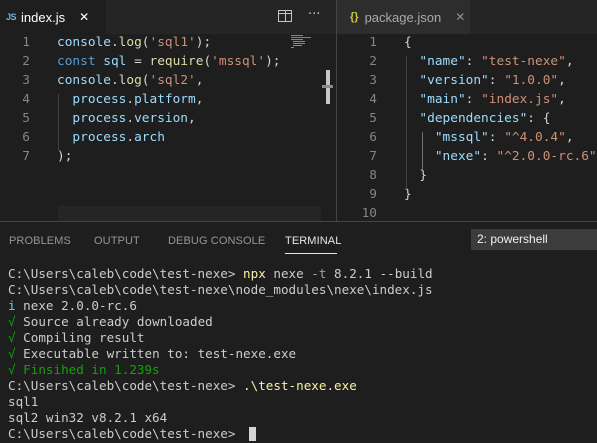 This screenshot has width=597, height=443. Describe the element at coordinates (118, 137) in the screenshot. I see `code-text: process.arch` at that location.